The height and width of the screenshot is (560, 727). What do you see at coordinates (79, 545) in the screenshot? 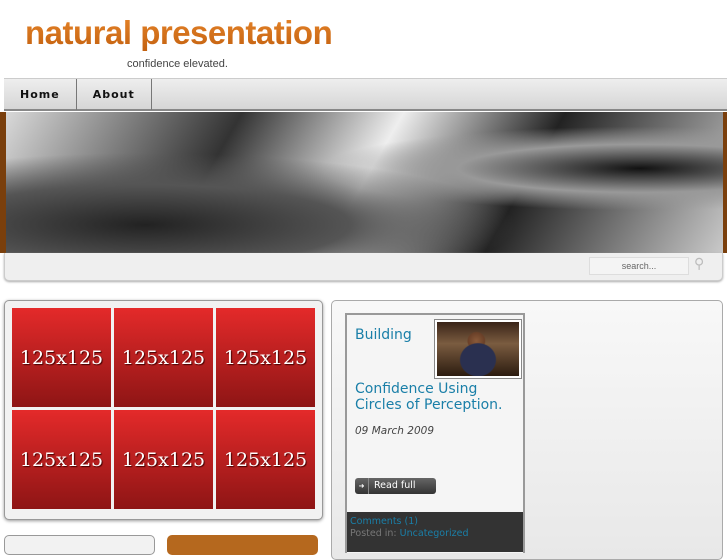
I see `sidebar-box` at bounding box center [79, 545].